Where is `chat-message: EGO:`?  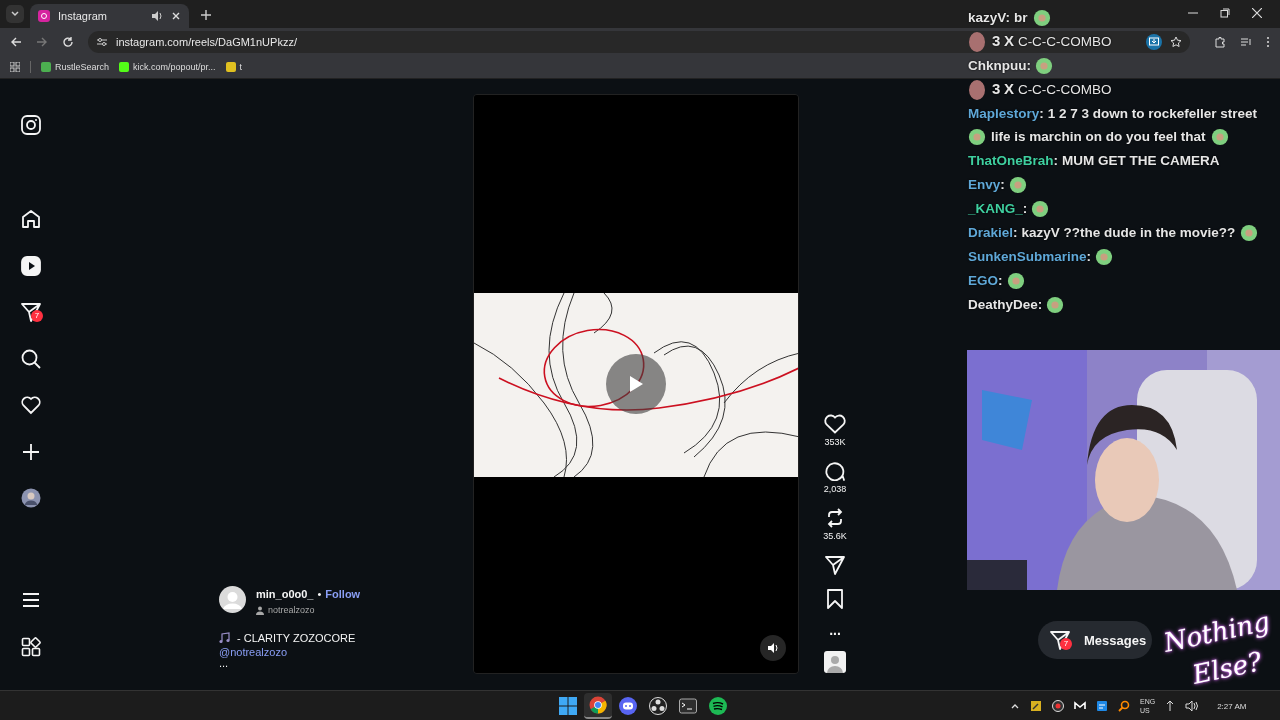
chat-message: EGO: is located at coordinates (999, 280).